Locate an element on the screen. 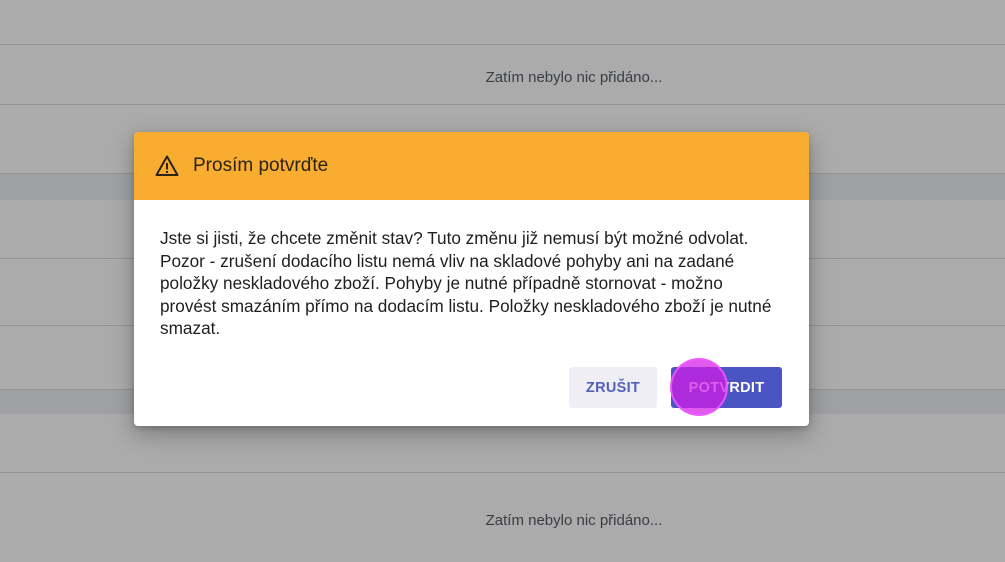 This screenshot has height=562, width=1005. confirm-button: POTVRDIT is located at coordinates (726, 387).